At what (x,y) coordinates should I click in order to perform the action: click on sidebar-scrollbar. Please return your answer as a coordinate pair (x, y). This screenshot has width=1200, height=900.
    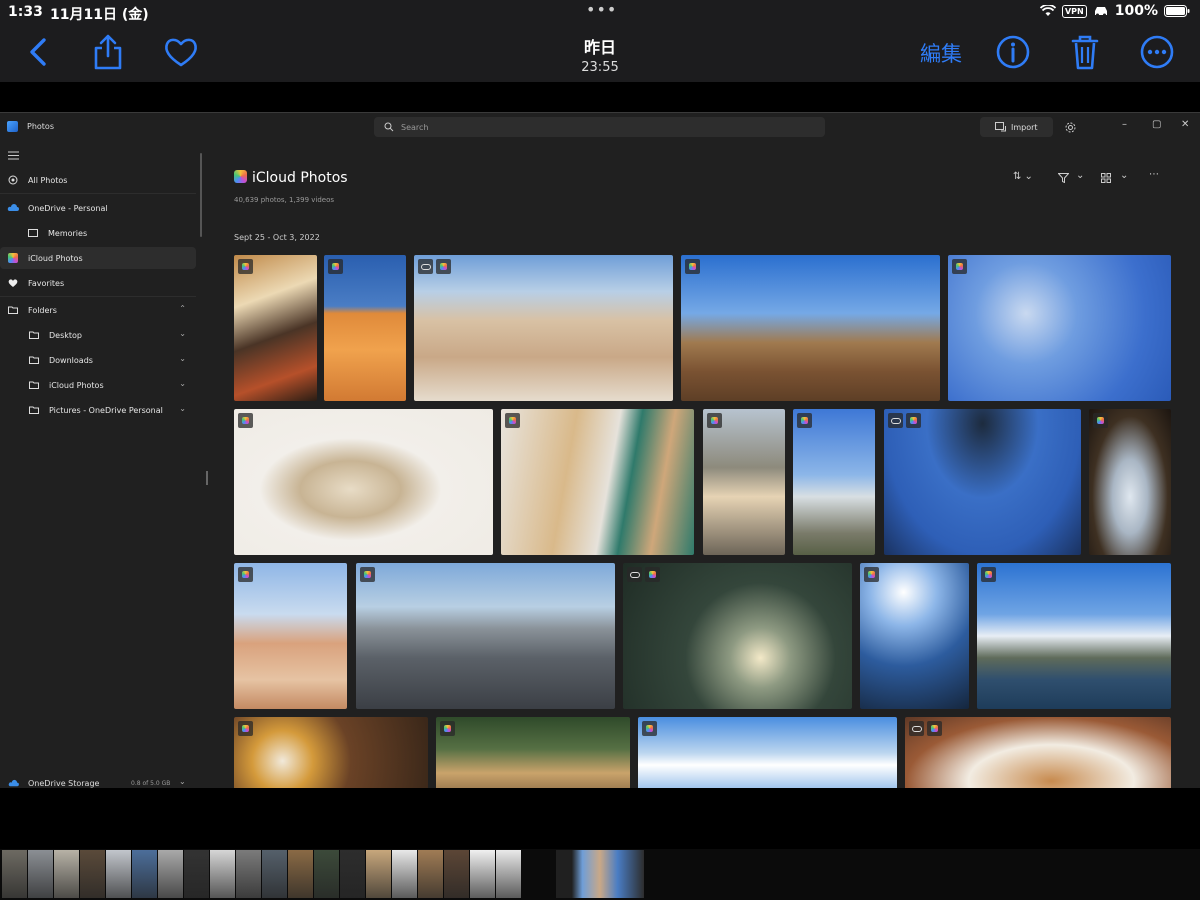
    Looking at the image, I should click on (201, 195).